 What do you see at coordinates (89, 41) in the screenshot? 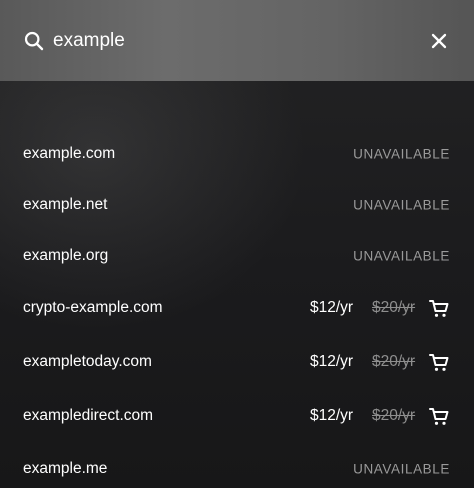
I see `search-input: example` at bounding box center [89, 41].